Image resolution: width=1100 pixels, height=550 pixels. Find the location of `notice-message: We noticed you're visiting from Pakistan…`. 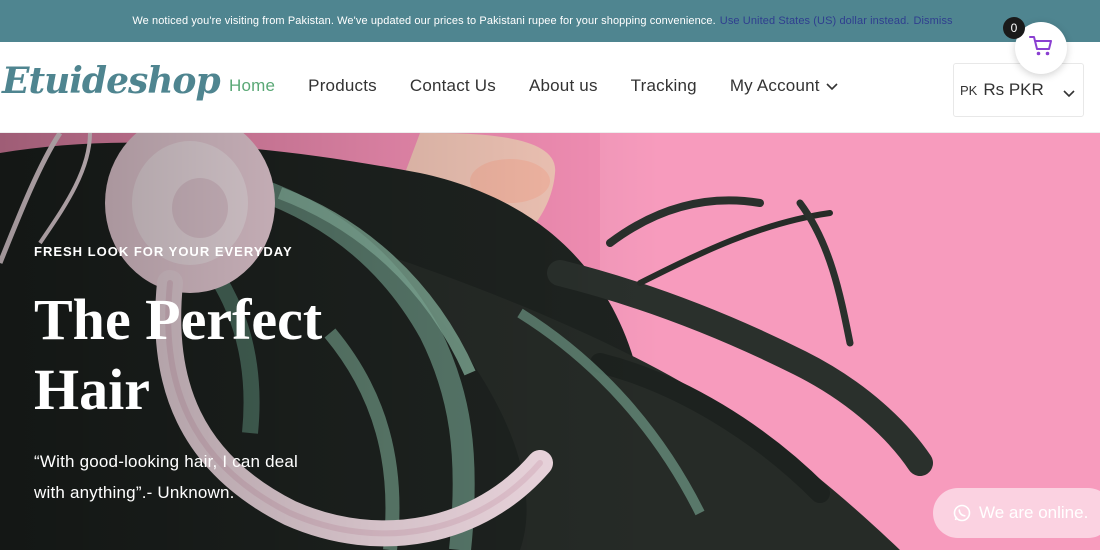

notice-message: We noticed you're visiting from Pakistan… is located at coordinates (424, 21).